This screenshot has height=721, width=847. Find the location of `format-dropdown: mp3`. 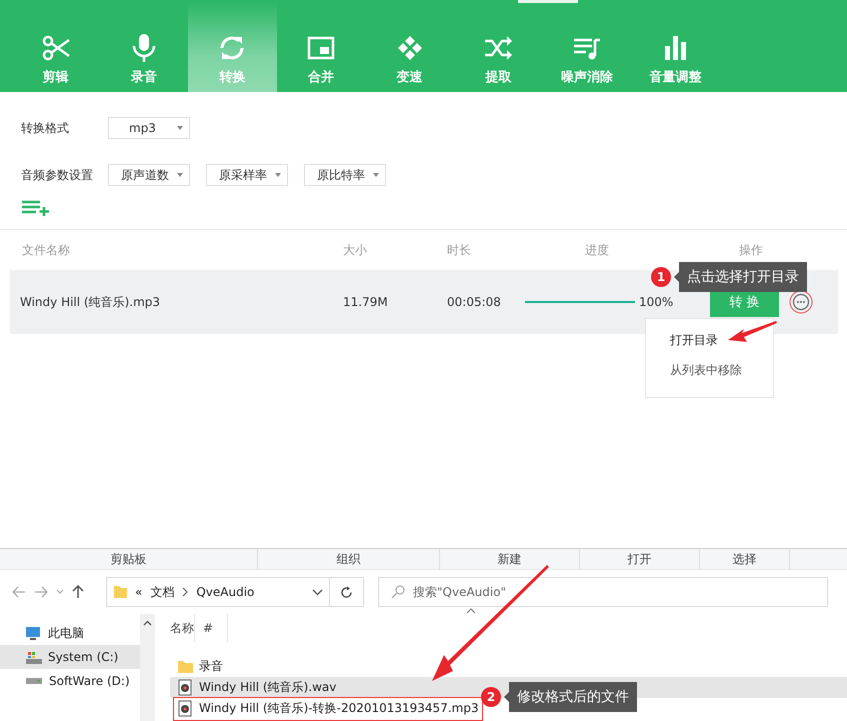

format-dropdown: mp3 is located at coordinates (149, 128).